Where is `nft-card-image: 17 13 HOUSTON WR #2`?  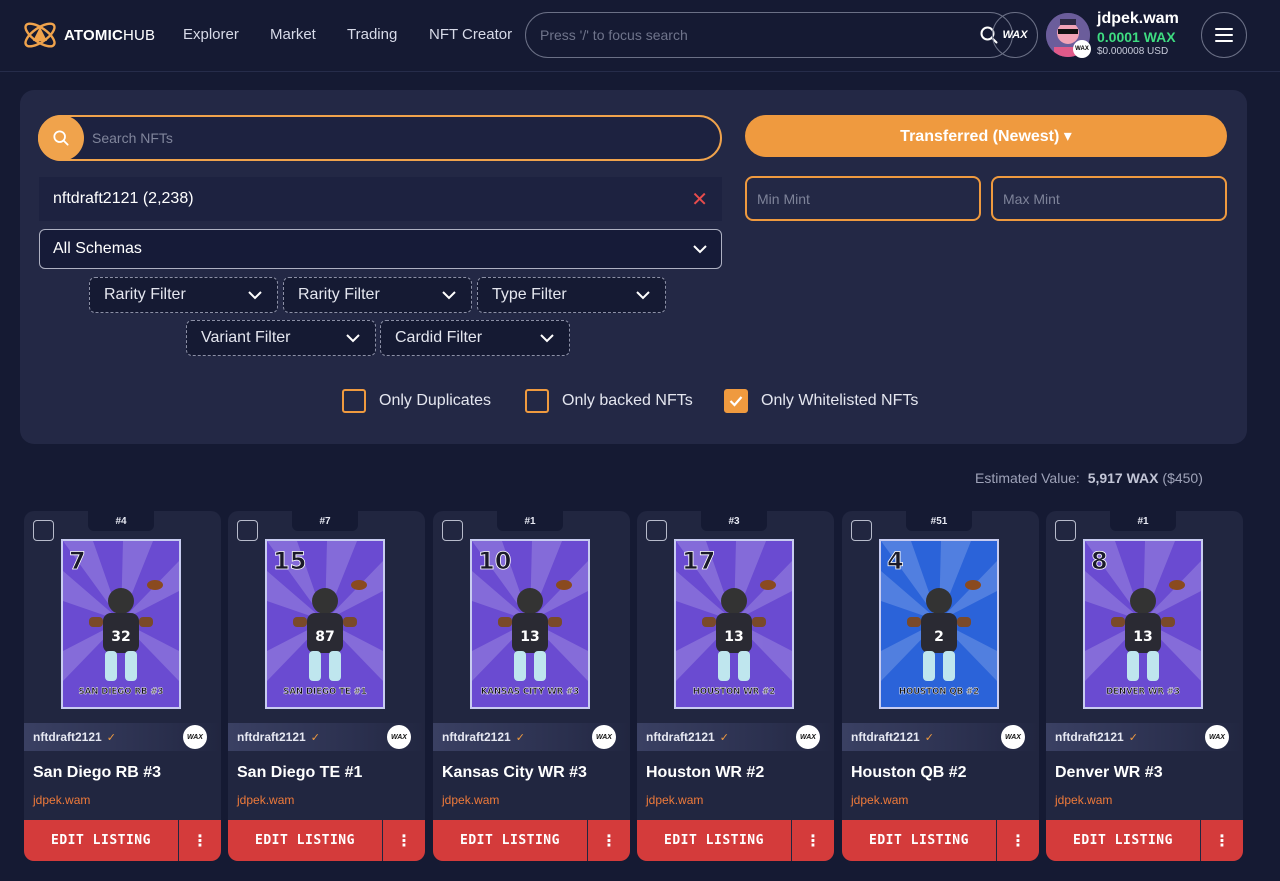 nft-card-image: 17 13 HOUSTON WR #2 is located at coordinates (734, 624).